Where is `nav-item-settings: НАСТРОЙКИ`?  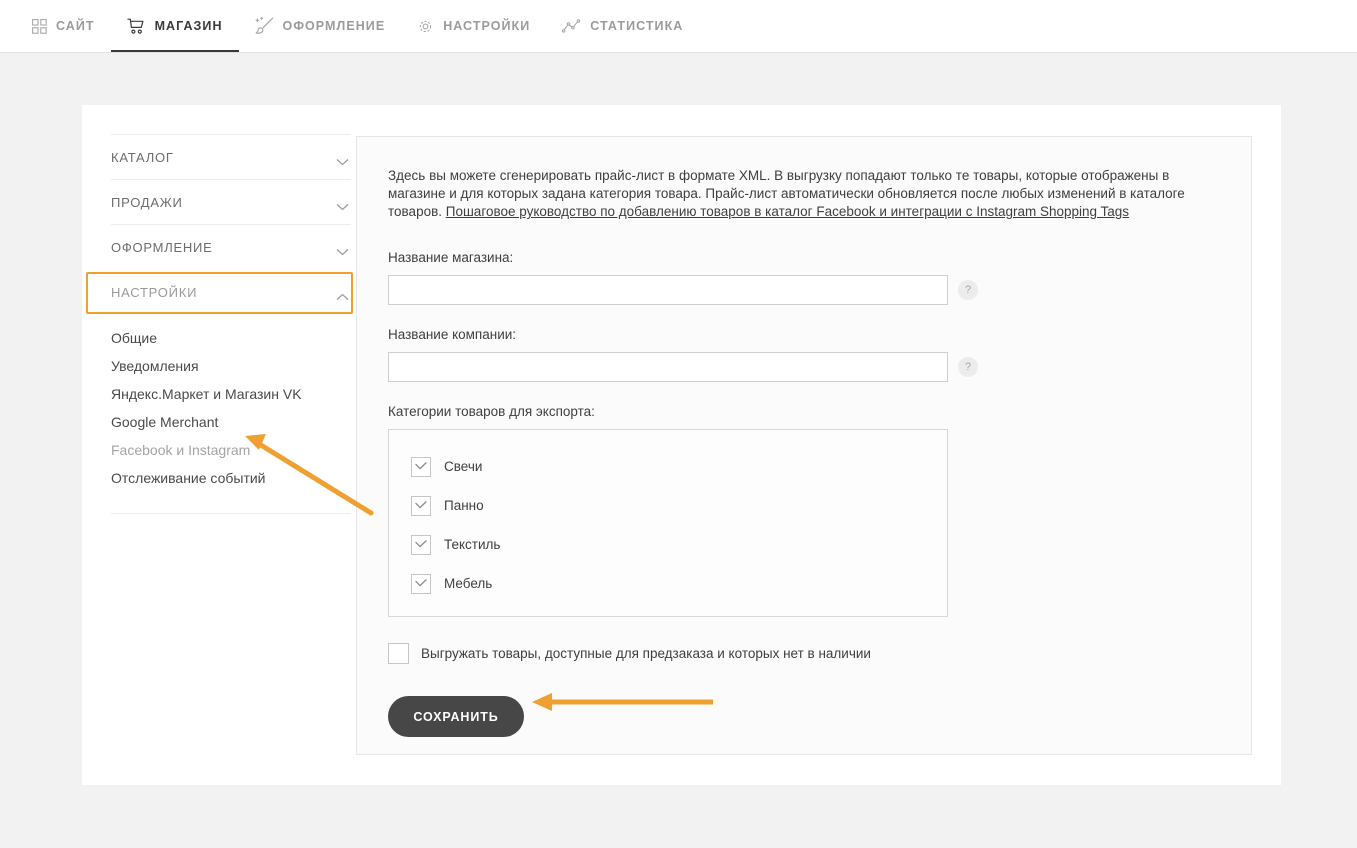
nav-item-settings: НАСТРОЙКИ is located at coordinates (473, 26).